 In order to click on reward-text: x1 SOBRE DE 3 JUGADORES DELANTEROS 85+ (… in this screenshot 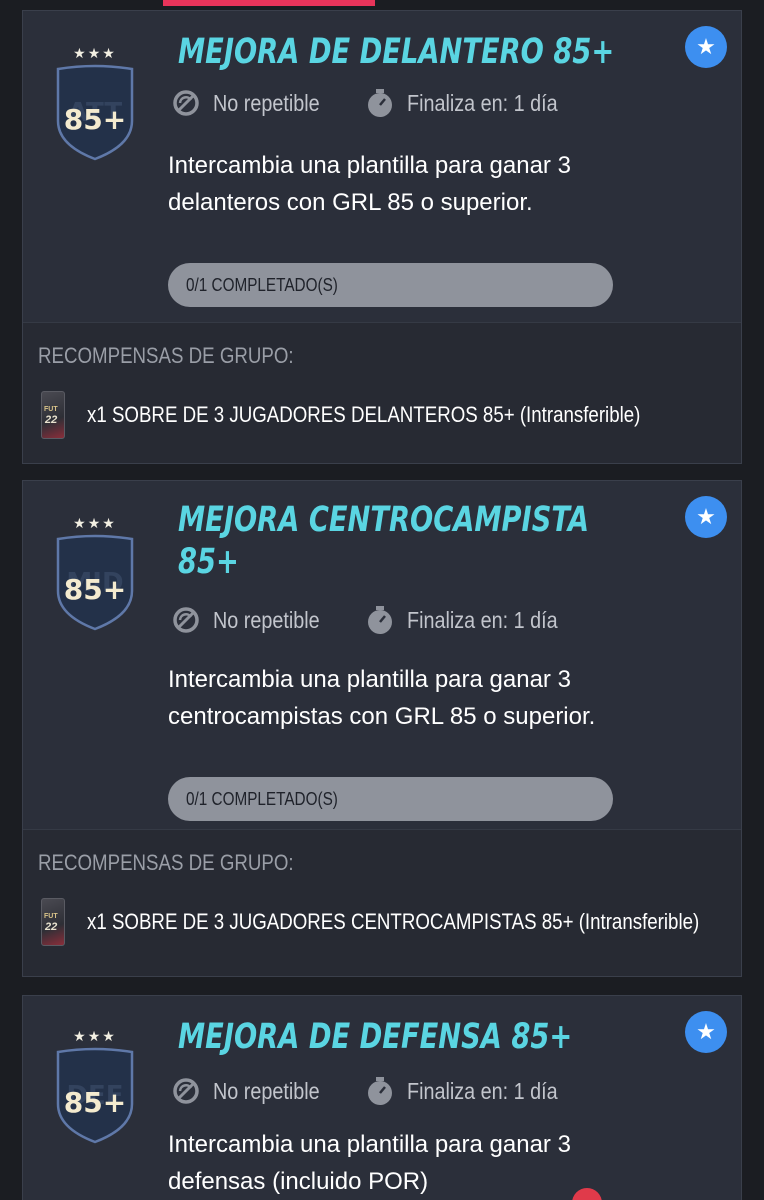, I will do `click(364, 414)`.